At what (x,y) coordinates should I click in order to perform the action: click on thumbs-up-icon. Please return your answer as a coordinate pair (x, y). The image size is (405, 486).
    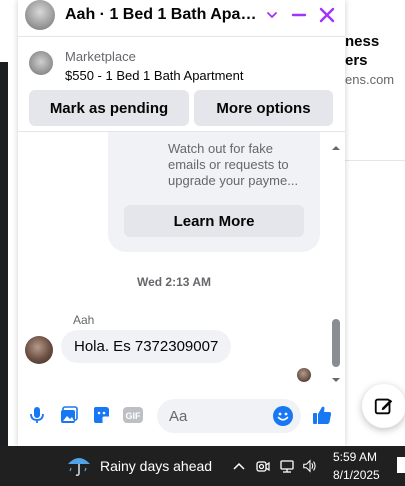
    Looking at the image, I should click on (322, 415).